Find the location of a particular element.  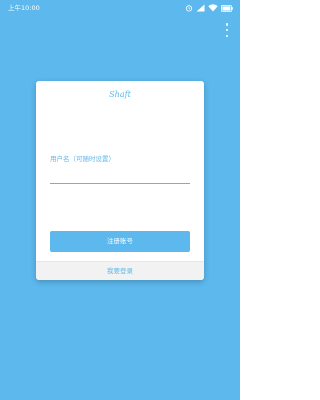

status-icons is located at coordinates (209, 8).